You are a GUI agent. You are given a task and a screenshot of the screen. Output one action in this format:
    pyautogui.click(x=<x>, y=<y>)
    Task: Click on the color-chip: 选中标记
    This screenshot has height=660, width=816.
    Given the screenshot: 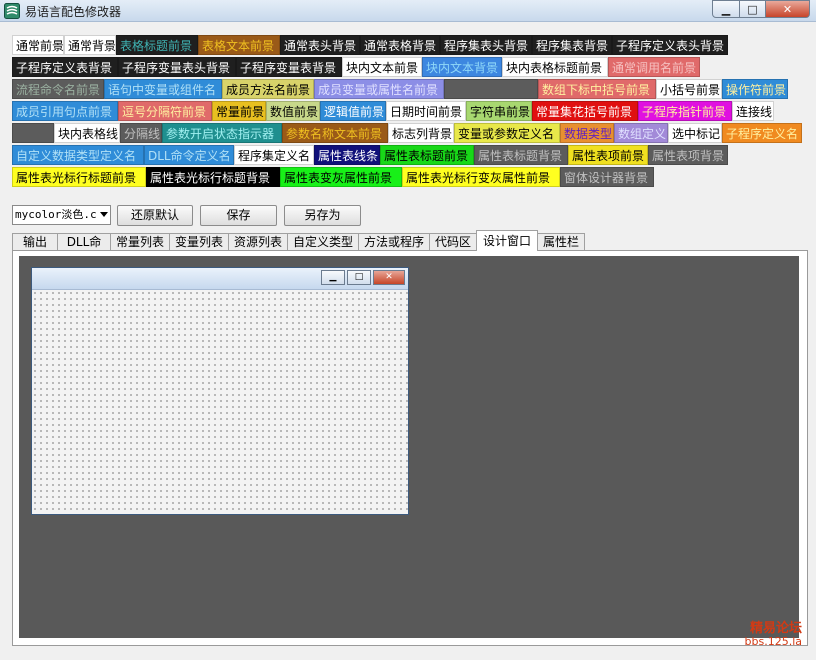 What is the action you would take?
    pyautogui.click(x=695, y=133)
    